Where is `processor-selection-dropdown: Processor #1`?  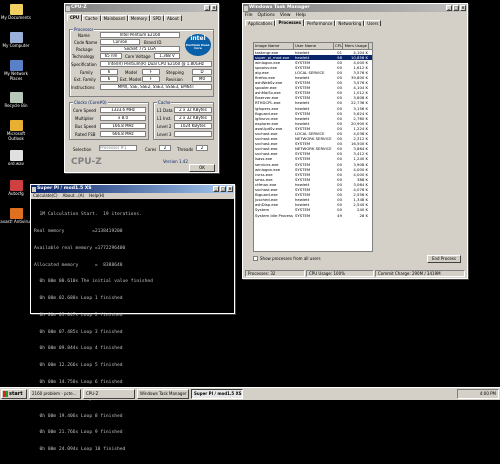
processor-selection-dropdown: Processor #1 is located at coordinates (118, 148).